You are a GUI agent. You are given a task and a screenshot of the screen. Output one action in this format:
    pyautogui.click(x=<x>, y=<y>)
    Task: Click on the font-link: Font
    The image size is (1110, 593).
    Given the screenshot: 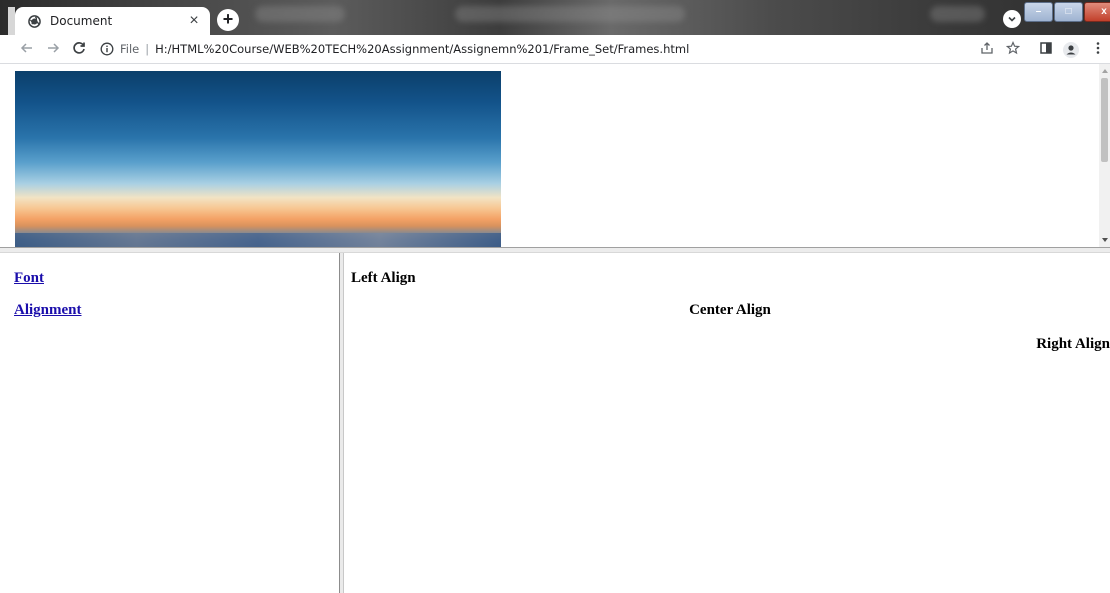 What is the action you would take?
    pyautogui.click(x=29, y=278)
    